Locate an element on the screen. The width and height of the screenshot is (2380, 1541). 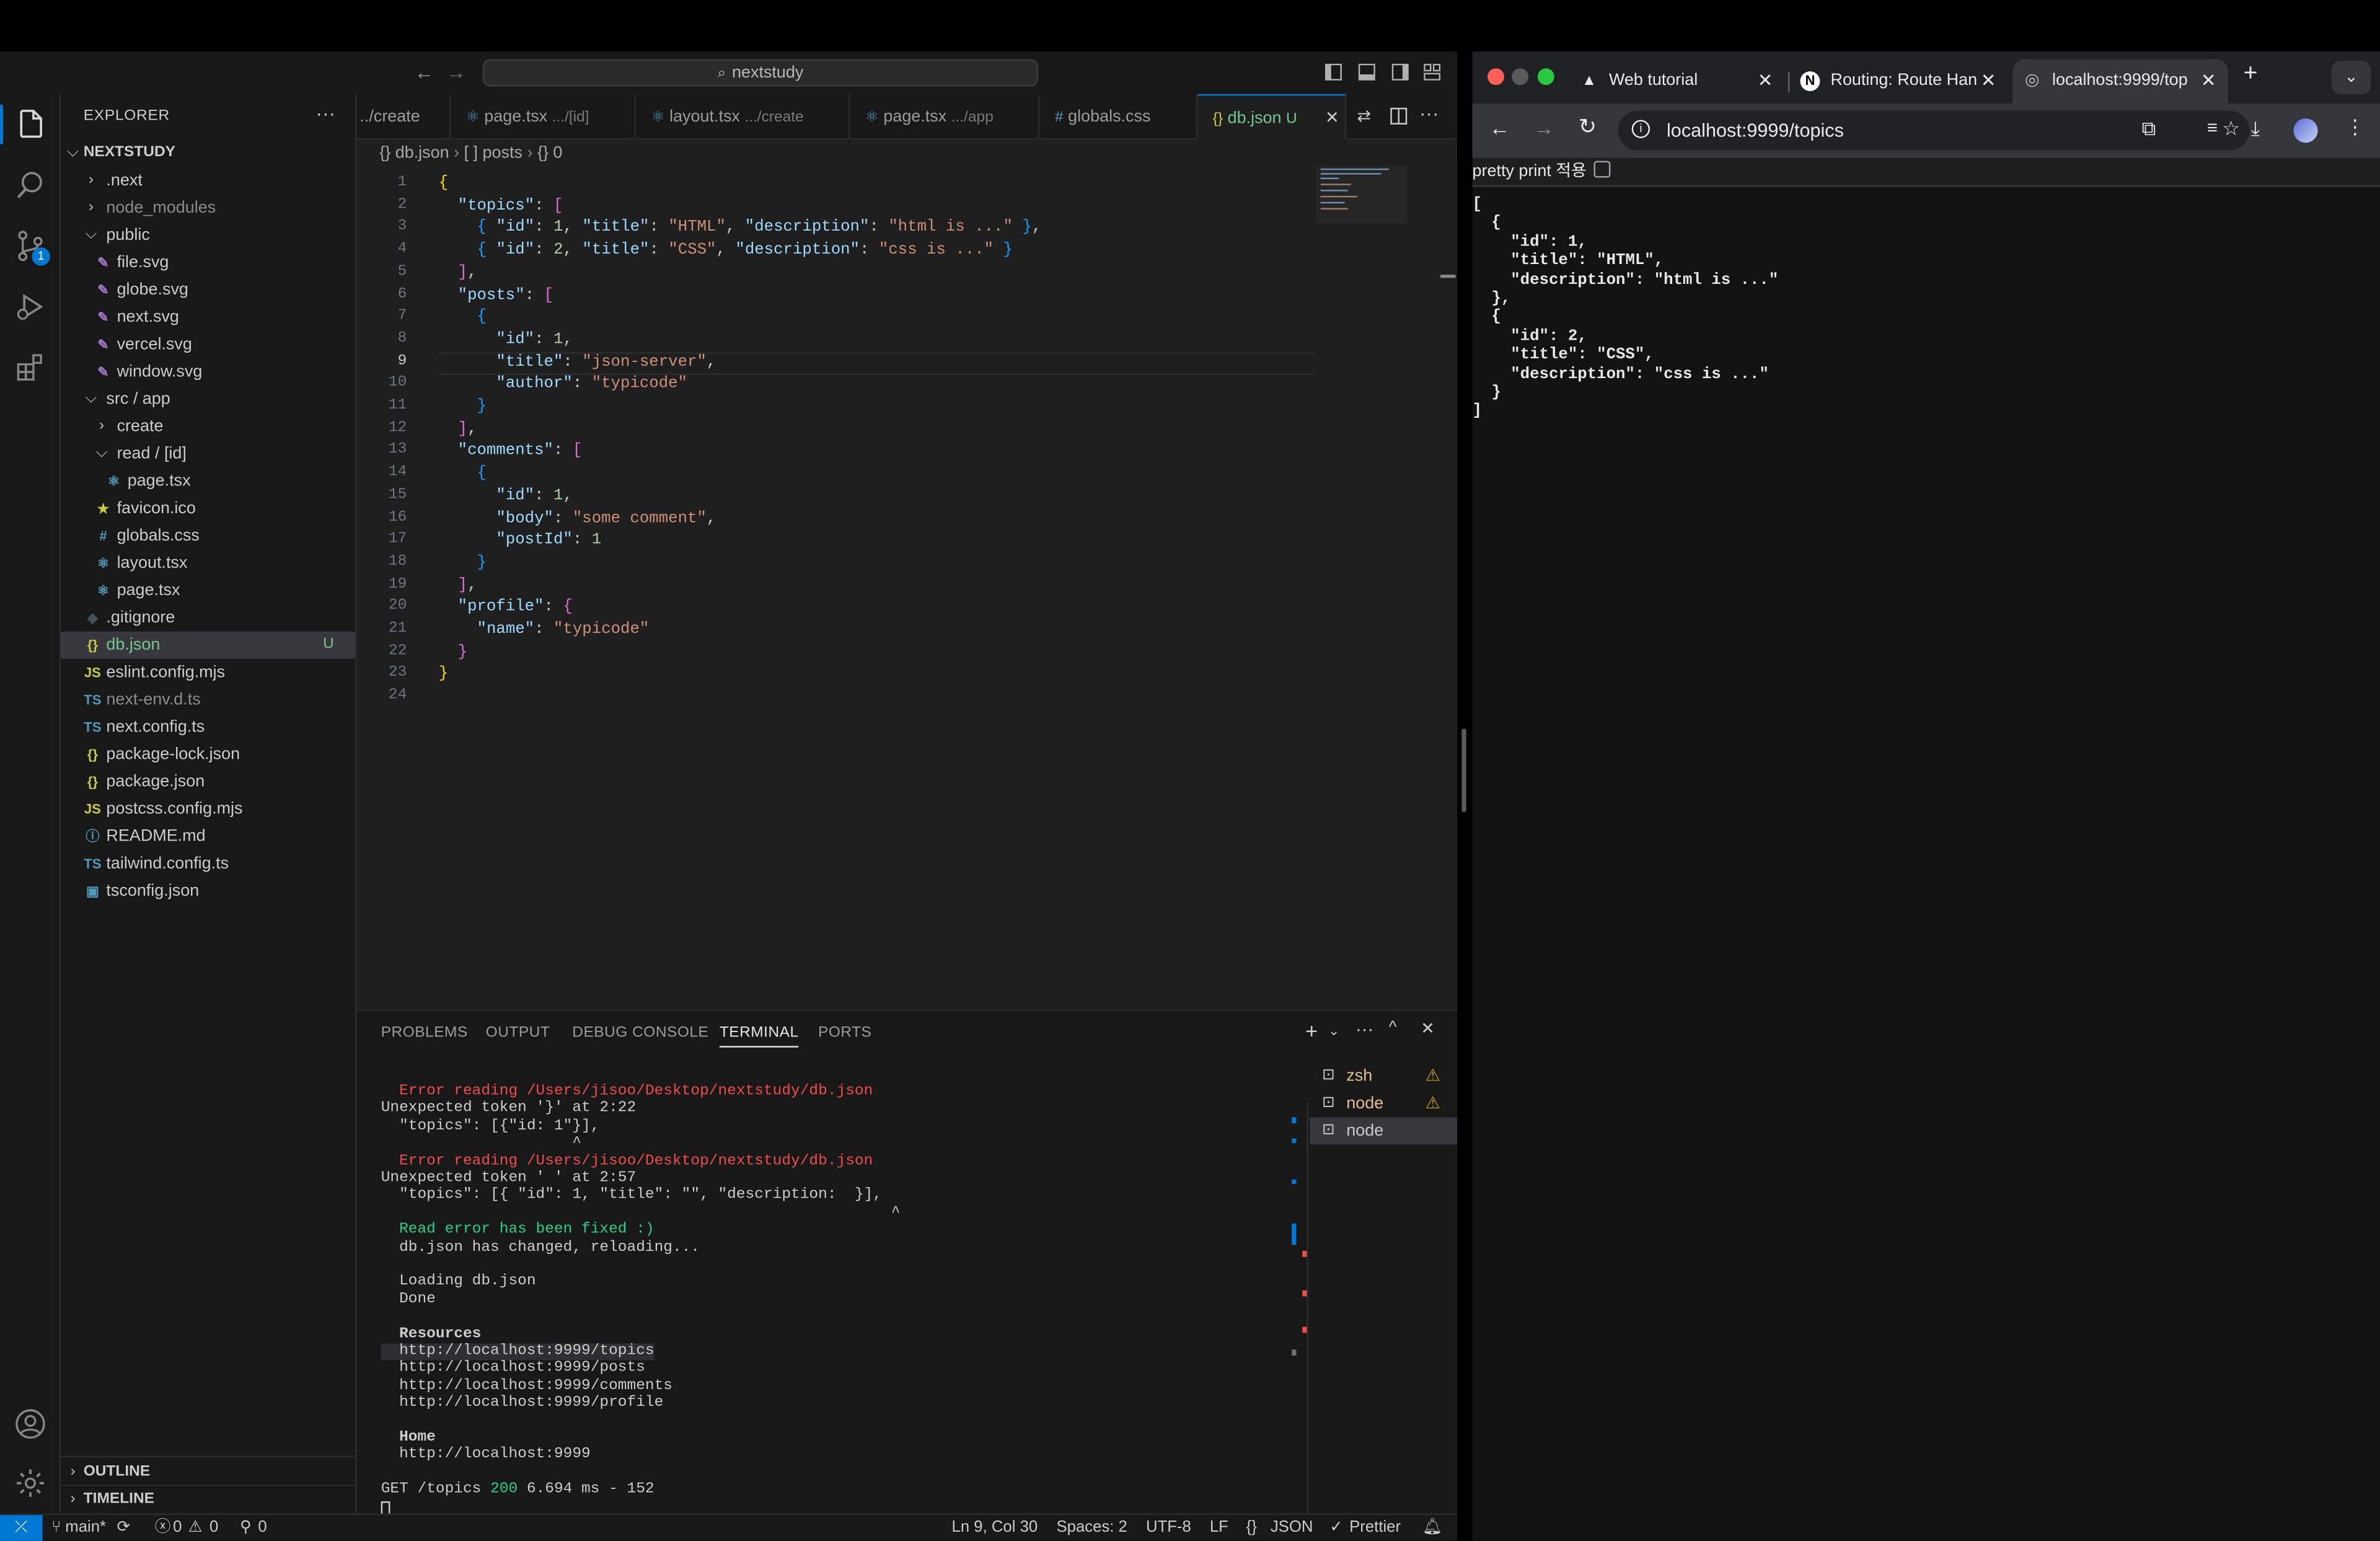
tab-terminal: TERMINAL is located at coordinates (759, 1036).